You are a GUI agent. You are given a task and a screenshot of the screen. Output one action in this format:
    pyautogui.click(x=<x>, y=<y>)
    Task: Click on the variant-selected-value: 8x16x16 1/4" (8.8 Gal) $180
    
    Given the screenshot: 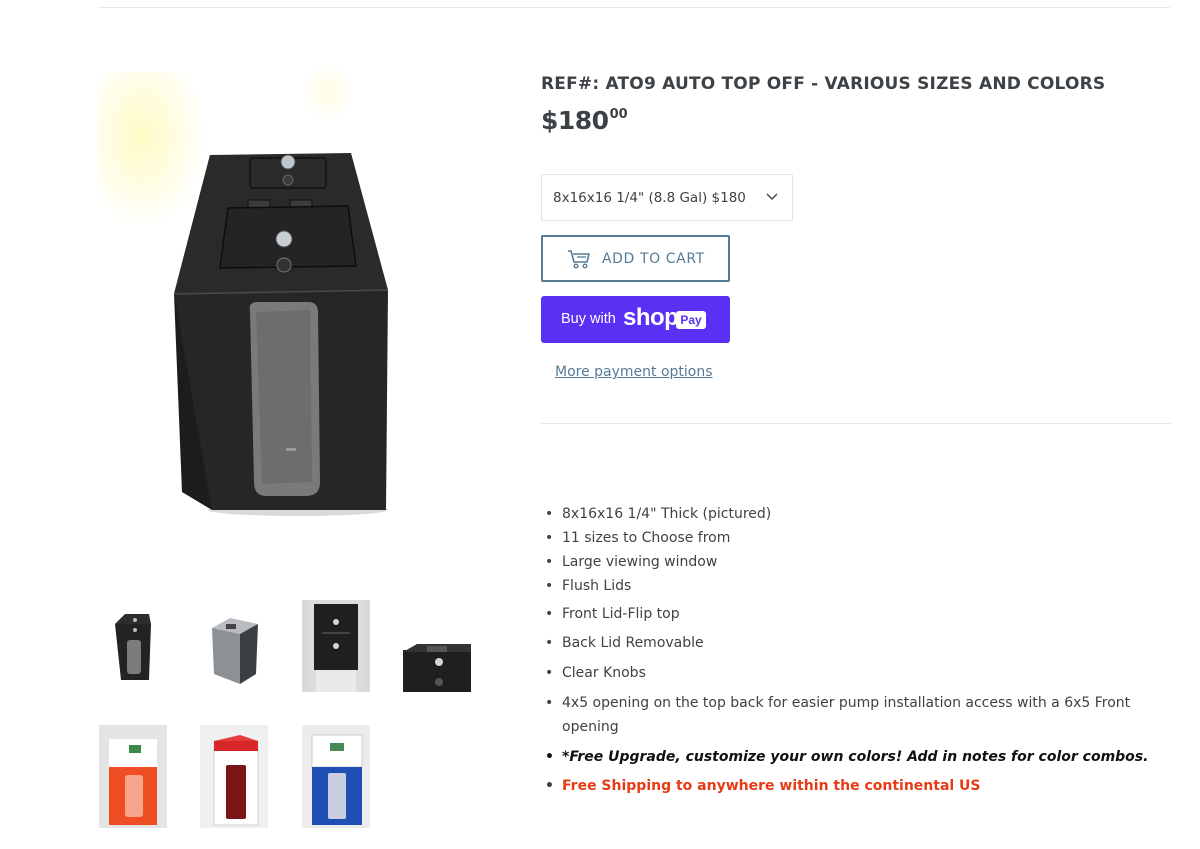 What is the action you would take?
    pyautogui.click(x=649, y=198)
    